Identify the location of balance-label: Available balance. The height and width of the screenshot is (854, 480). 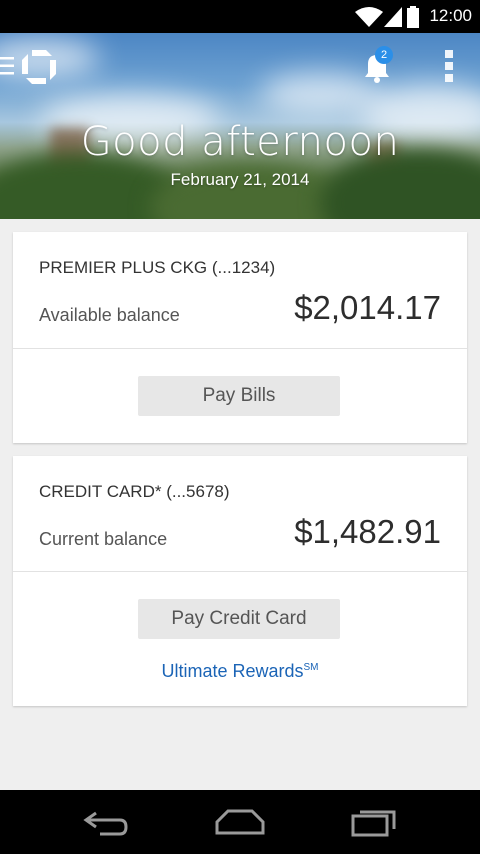
(109, 315).